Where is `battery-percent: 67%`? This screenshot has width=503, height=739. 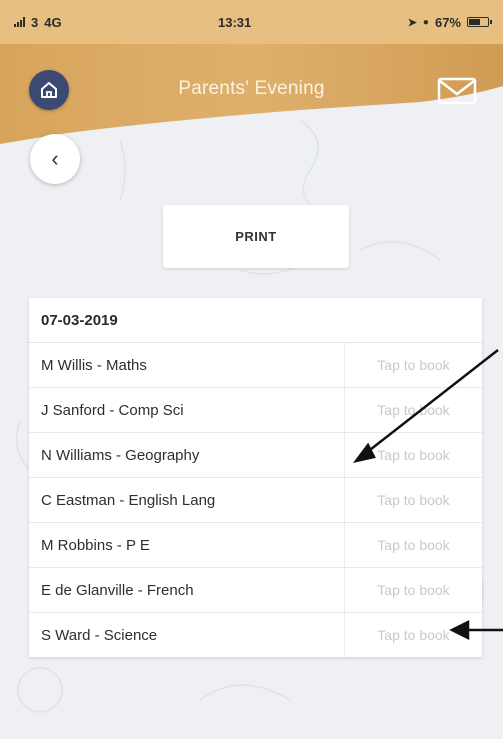
battery-percent: 67% is located at coordinates (447, 22).